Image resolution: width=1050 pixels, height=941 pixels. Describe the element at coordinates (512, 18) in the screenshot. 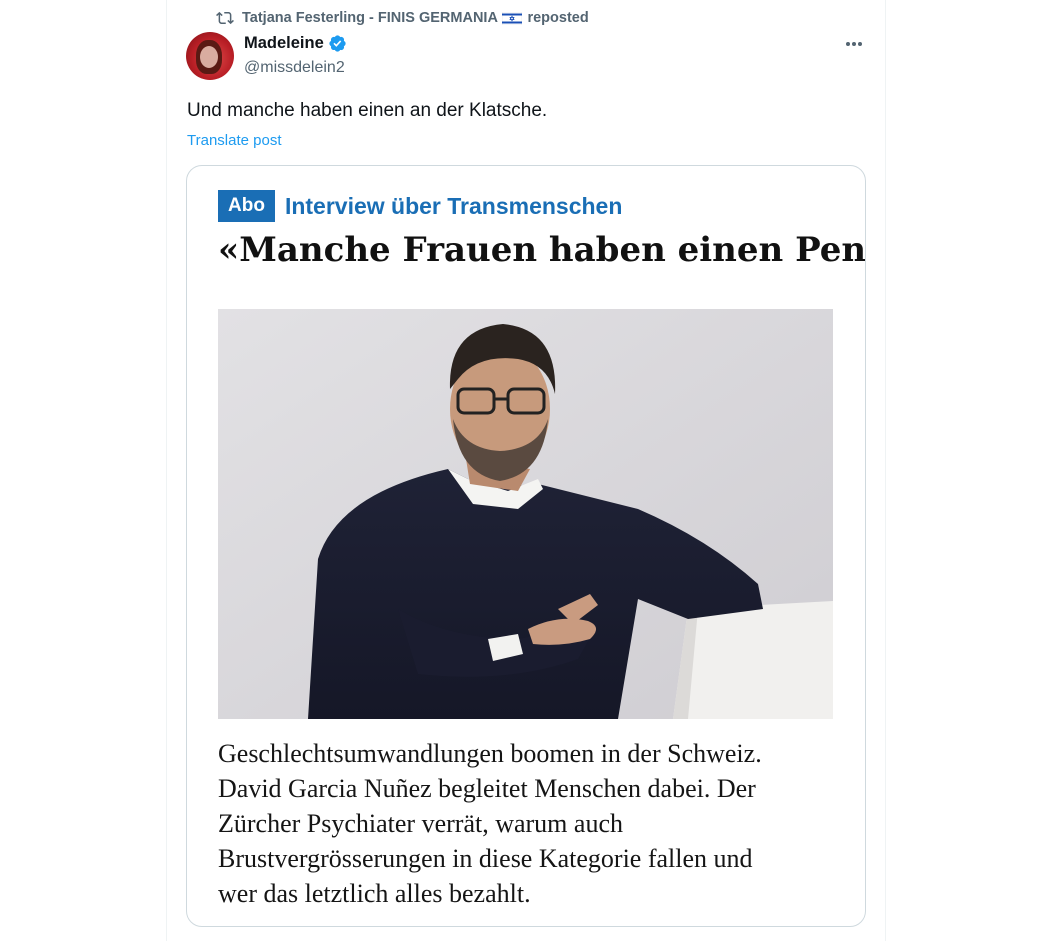

I see `israel-flag-icon` at that location.